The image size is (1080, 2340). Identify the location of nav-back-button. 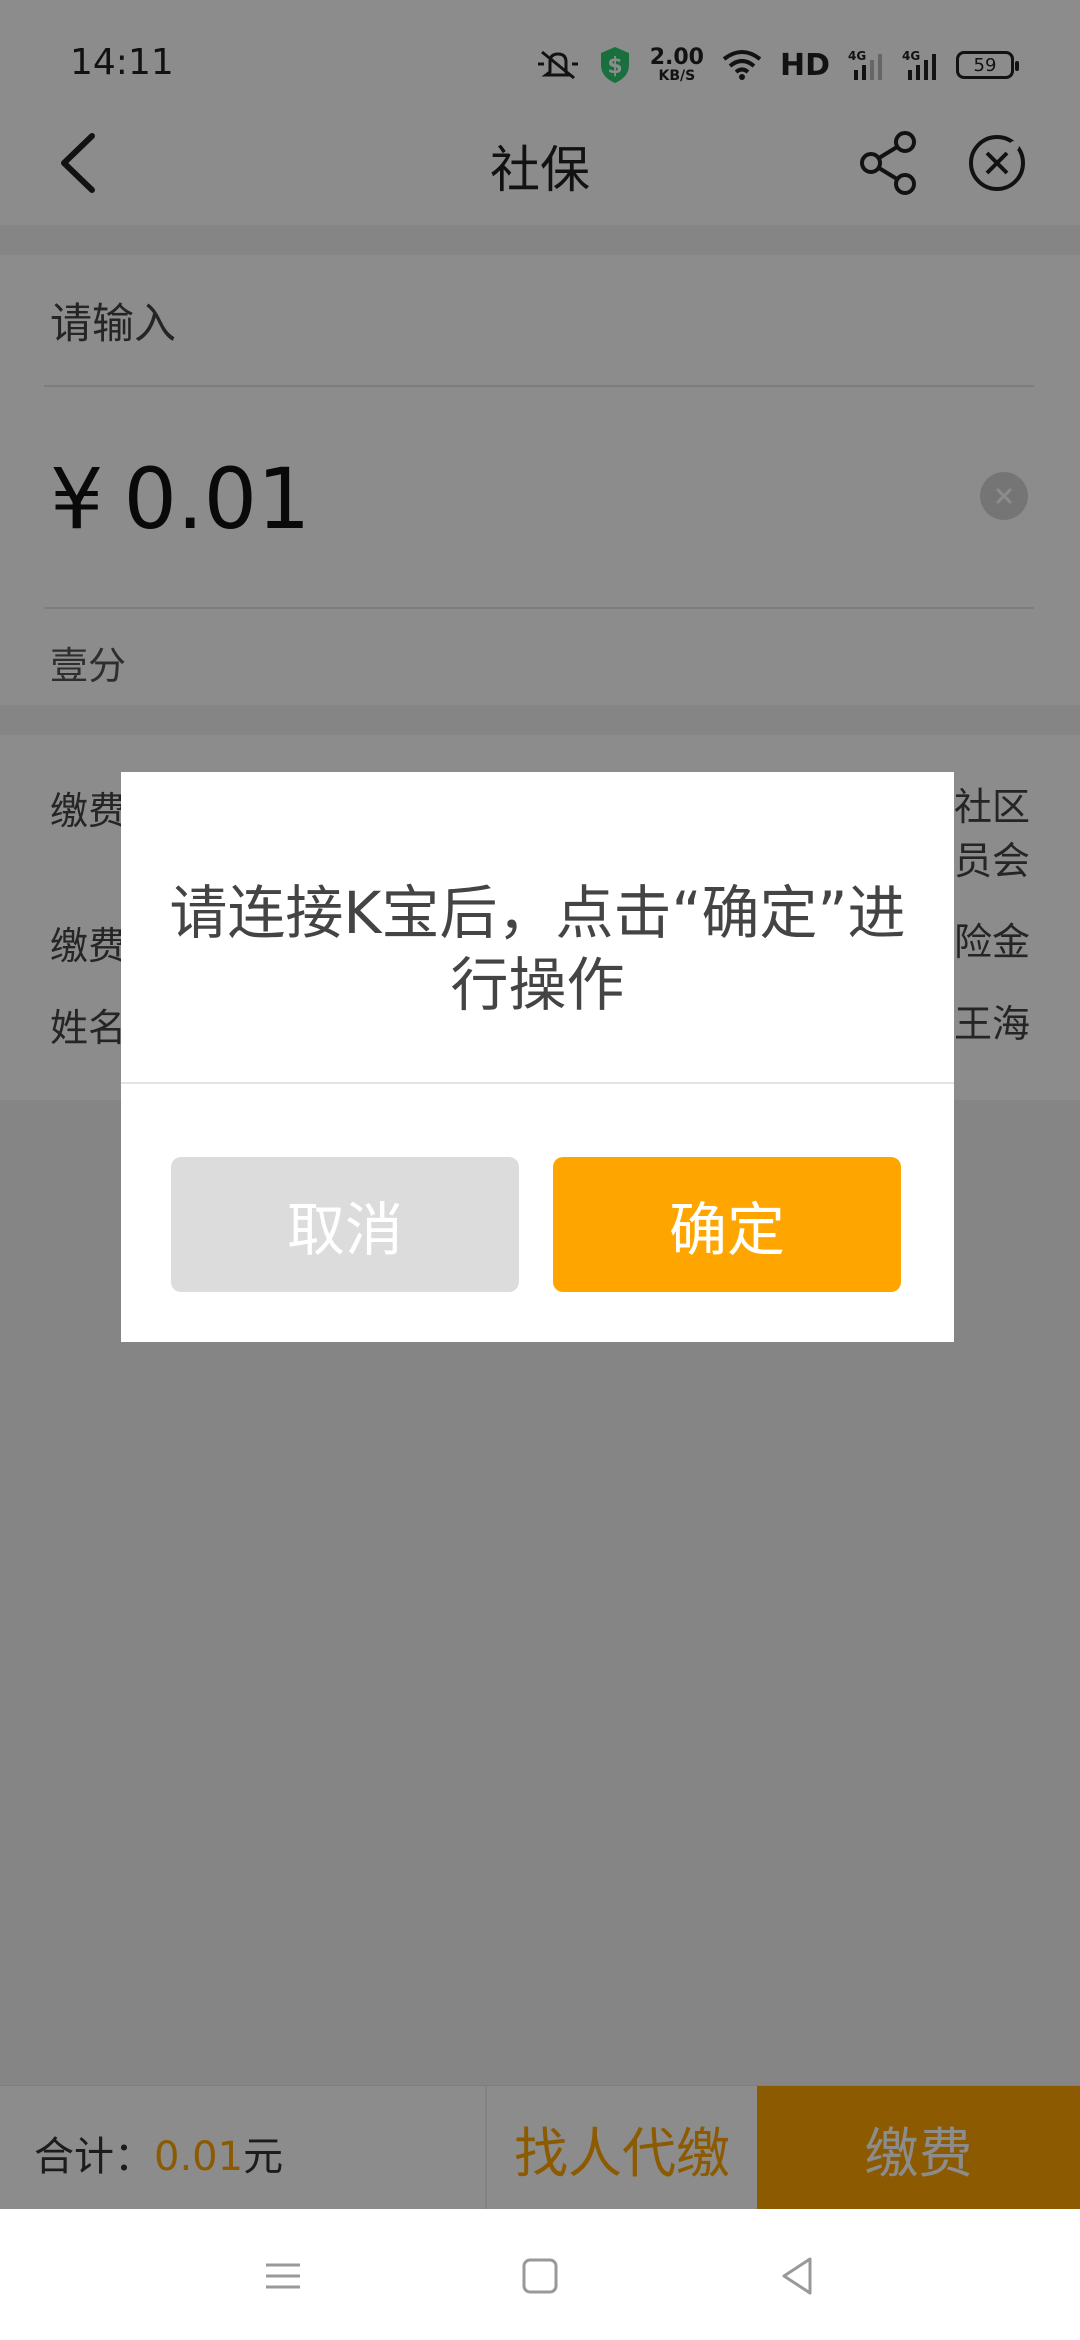
(797, 2276).